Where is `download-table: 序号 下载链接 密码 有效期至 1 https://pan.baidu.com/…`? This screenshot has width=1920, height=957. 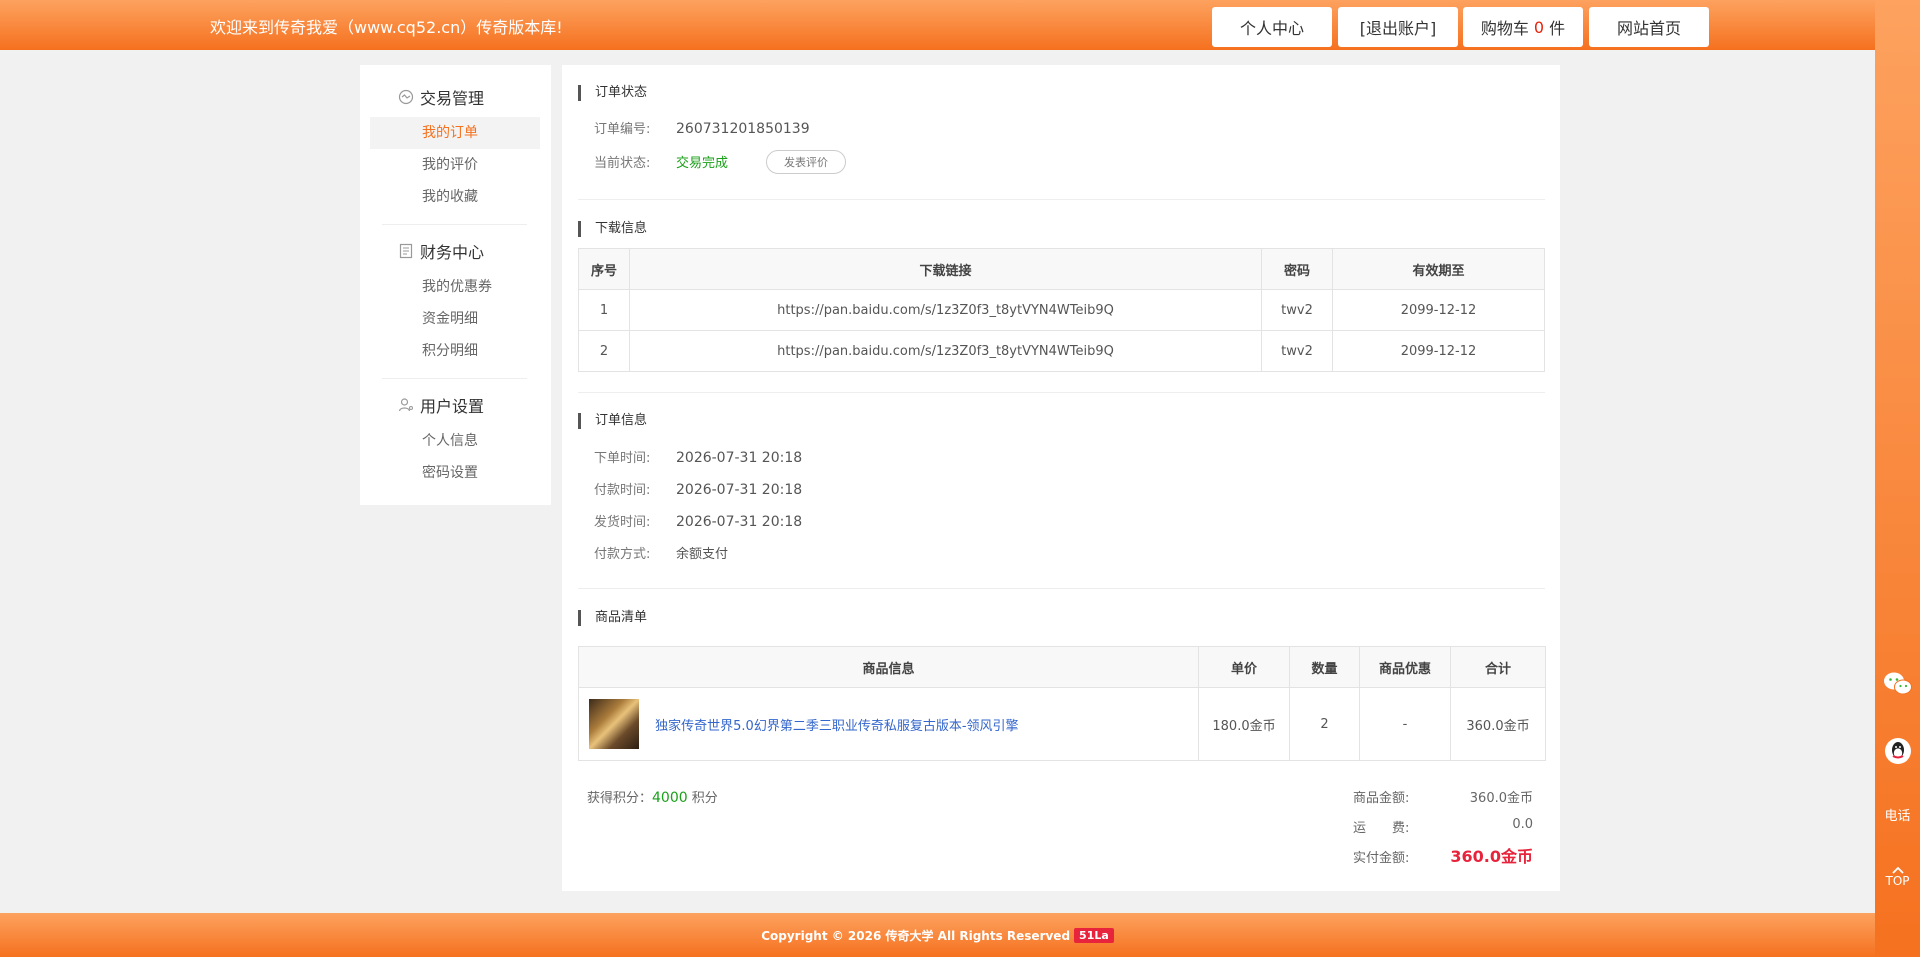
download-table: 序号 下载链接 密码 有效期至 1 https://pan.baidu.com/… is located at coordinates (1061, 310).